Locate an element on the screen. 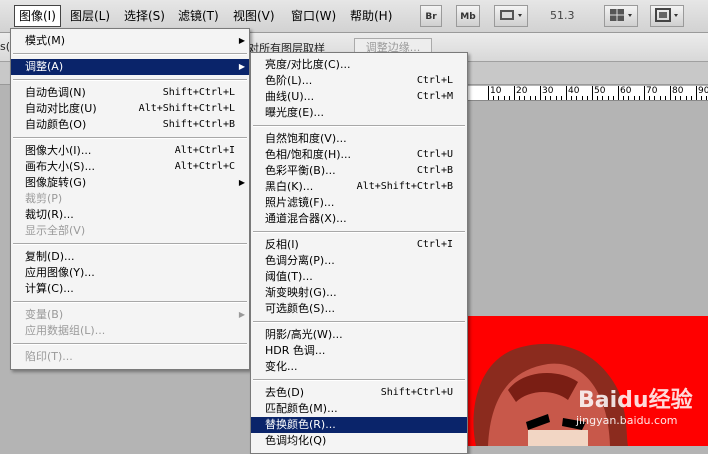 This screenshot has height=454, width=708. screen-mode-icon is located at coordinates (666, 15).